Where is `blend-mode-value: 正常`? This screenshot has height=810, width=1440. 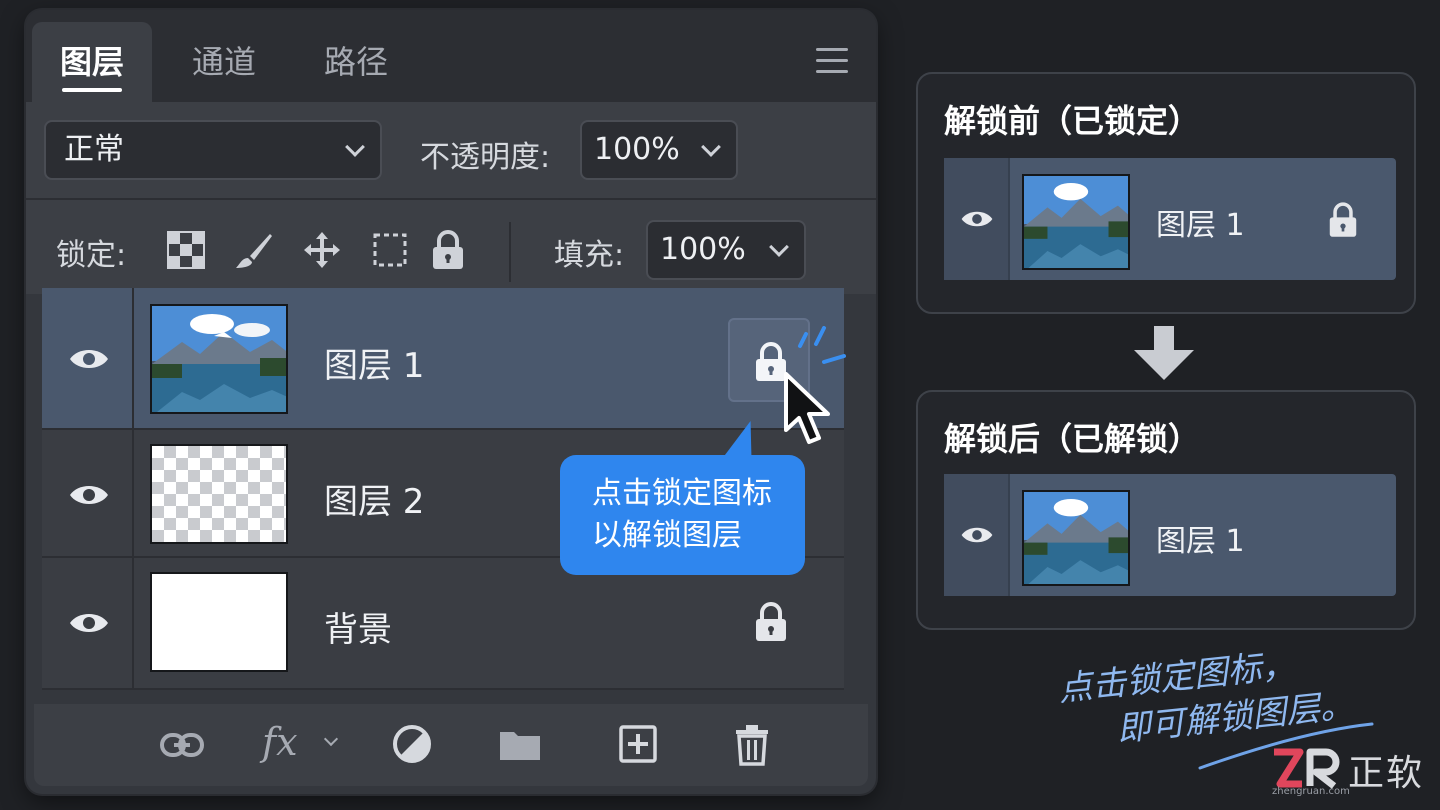 blend-mode-value: 正常 is located at coordinates (94, 149).